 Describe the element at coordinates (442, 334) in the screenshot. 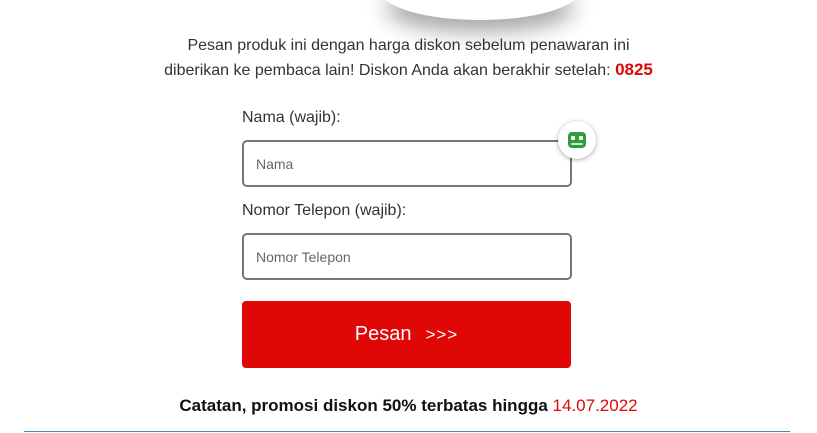

I see `submit-button-arrows: >>>` at that location.